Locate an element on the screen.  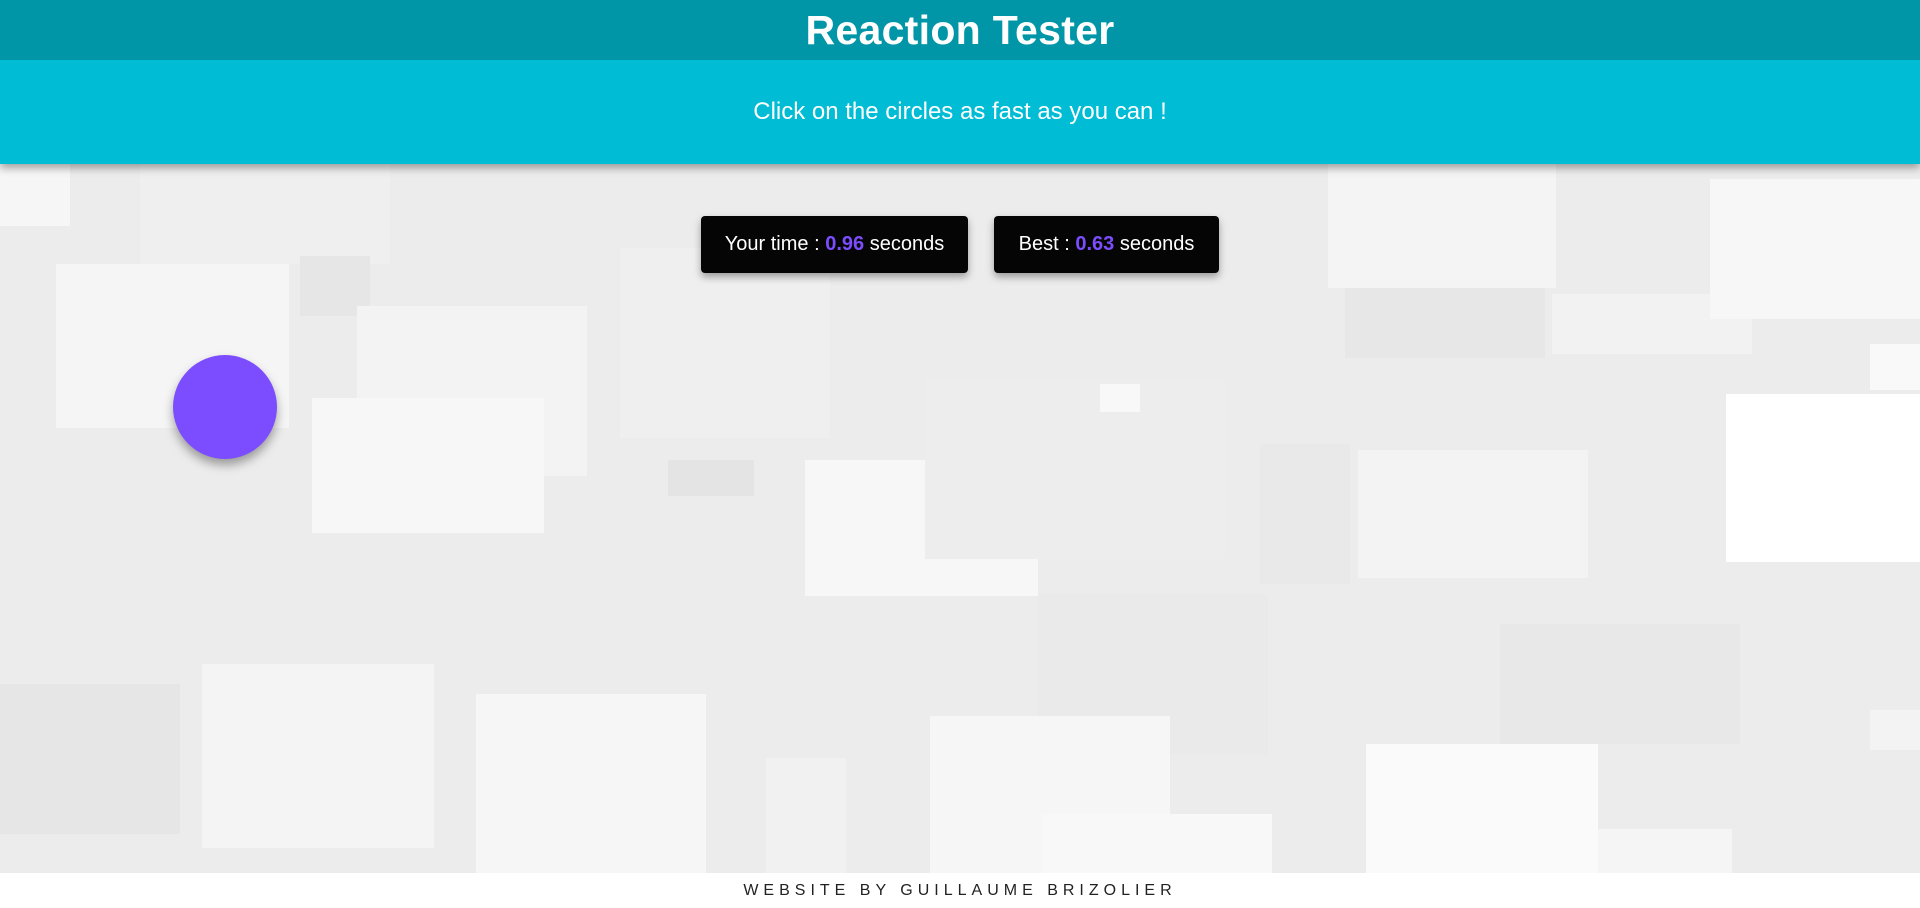
page-title: Reaction Tester is located at coordinates (960, 29).